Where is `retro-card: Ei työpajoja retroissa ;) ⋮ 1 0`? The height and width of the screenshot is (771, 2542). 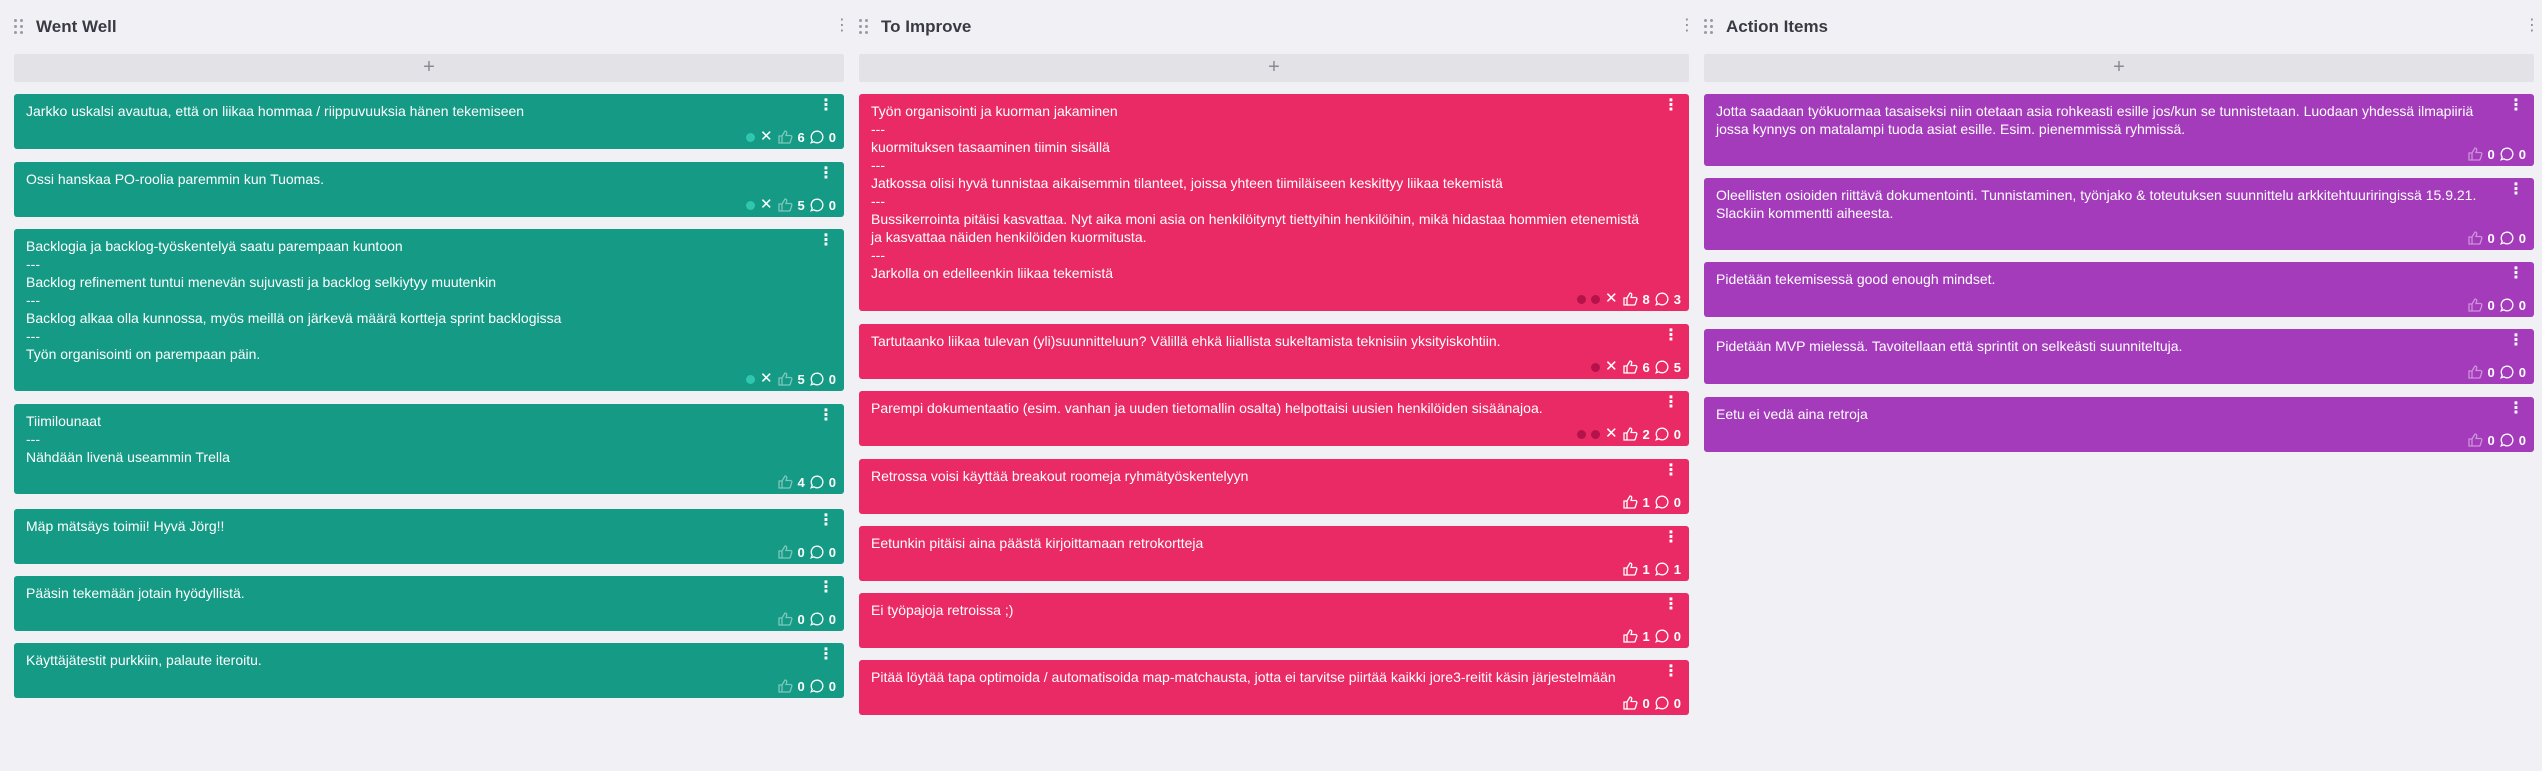 retro-card: Ei työpajoja retroissa ;) ⋮ 1 0 is located at coordinates (1274, 620).